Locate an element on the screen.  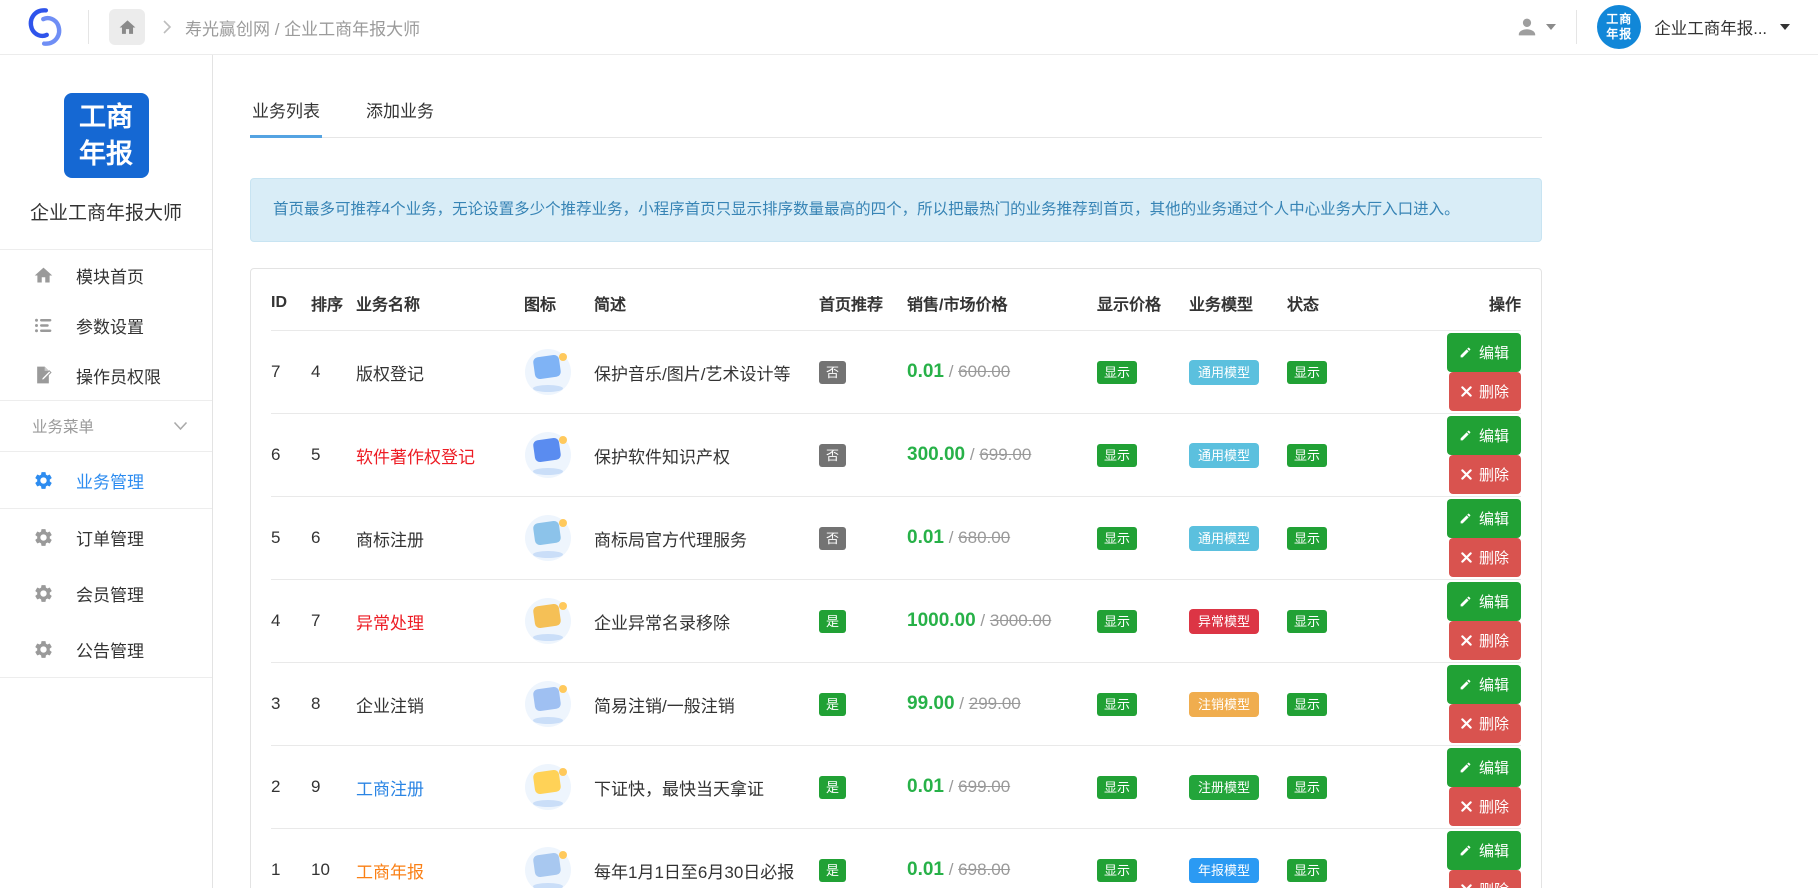
cell-business-name: 商标注册 is located at coordinates (440, 538).